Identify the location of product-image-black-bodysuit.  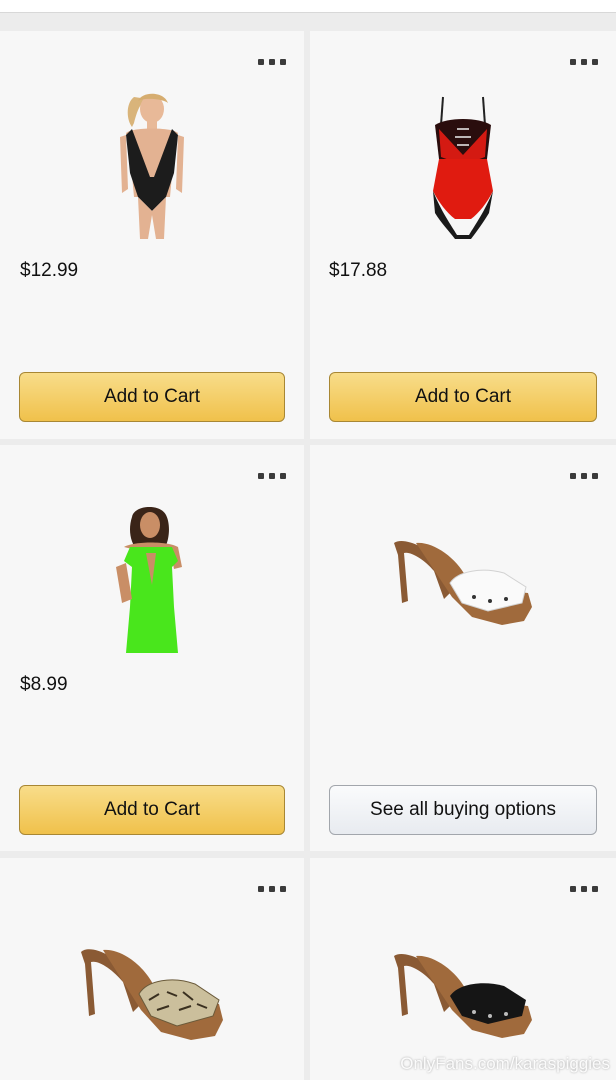
(152, 167).